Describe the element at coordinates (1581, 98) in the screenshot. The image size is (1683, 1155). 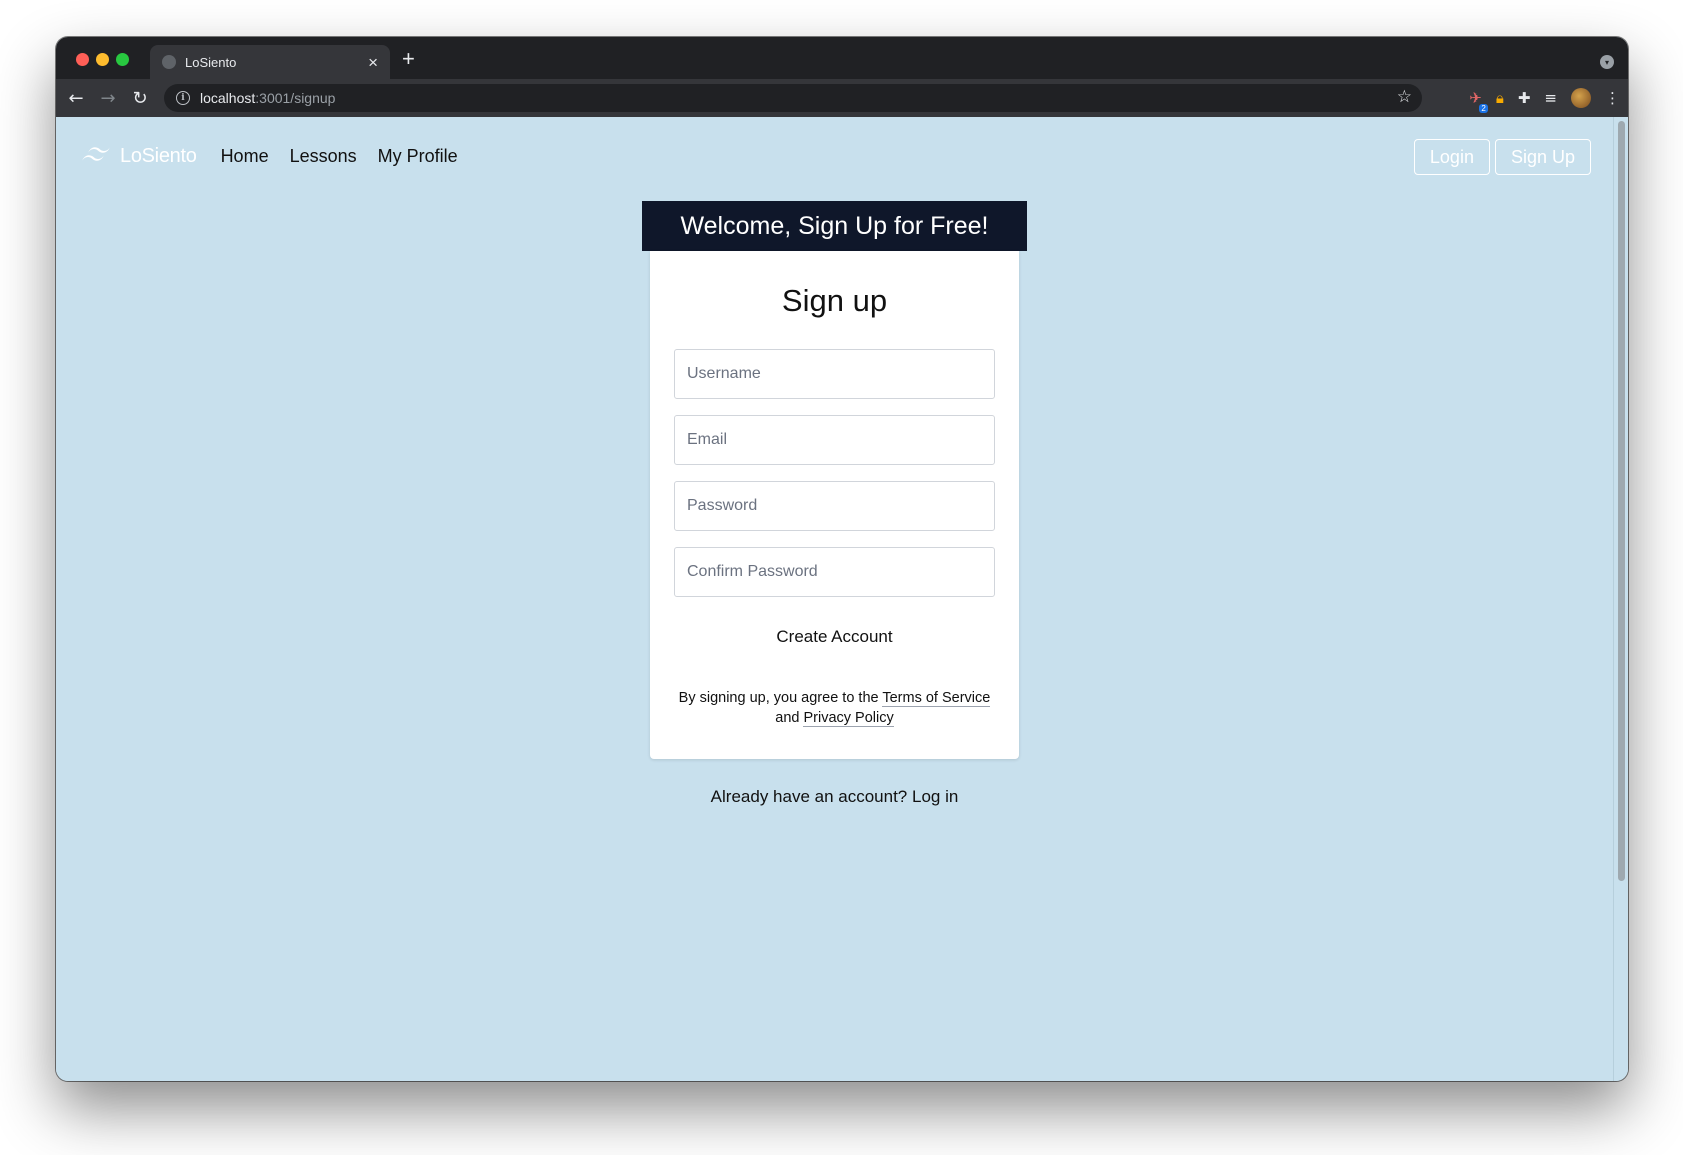
I see `avatar` at that location.